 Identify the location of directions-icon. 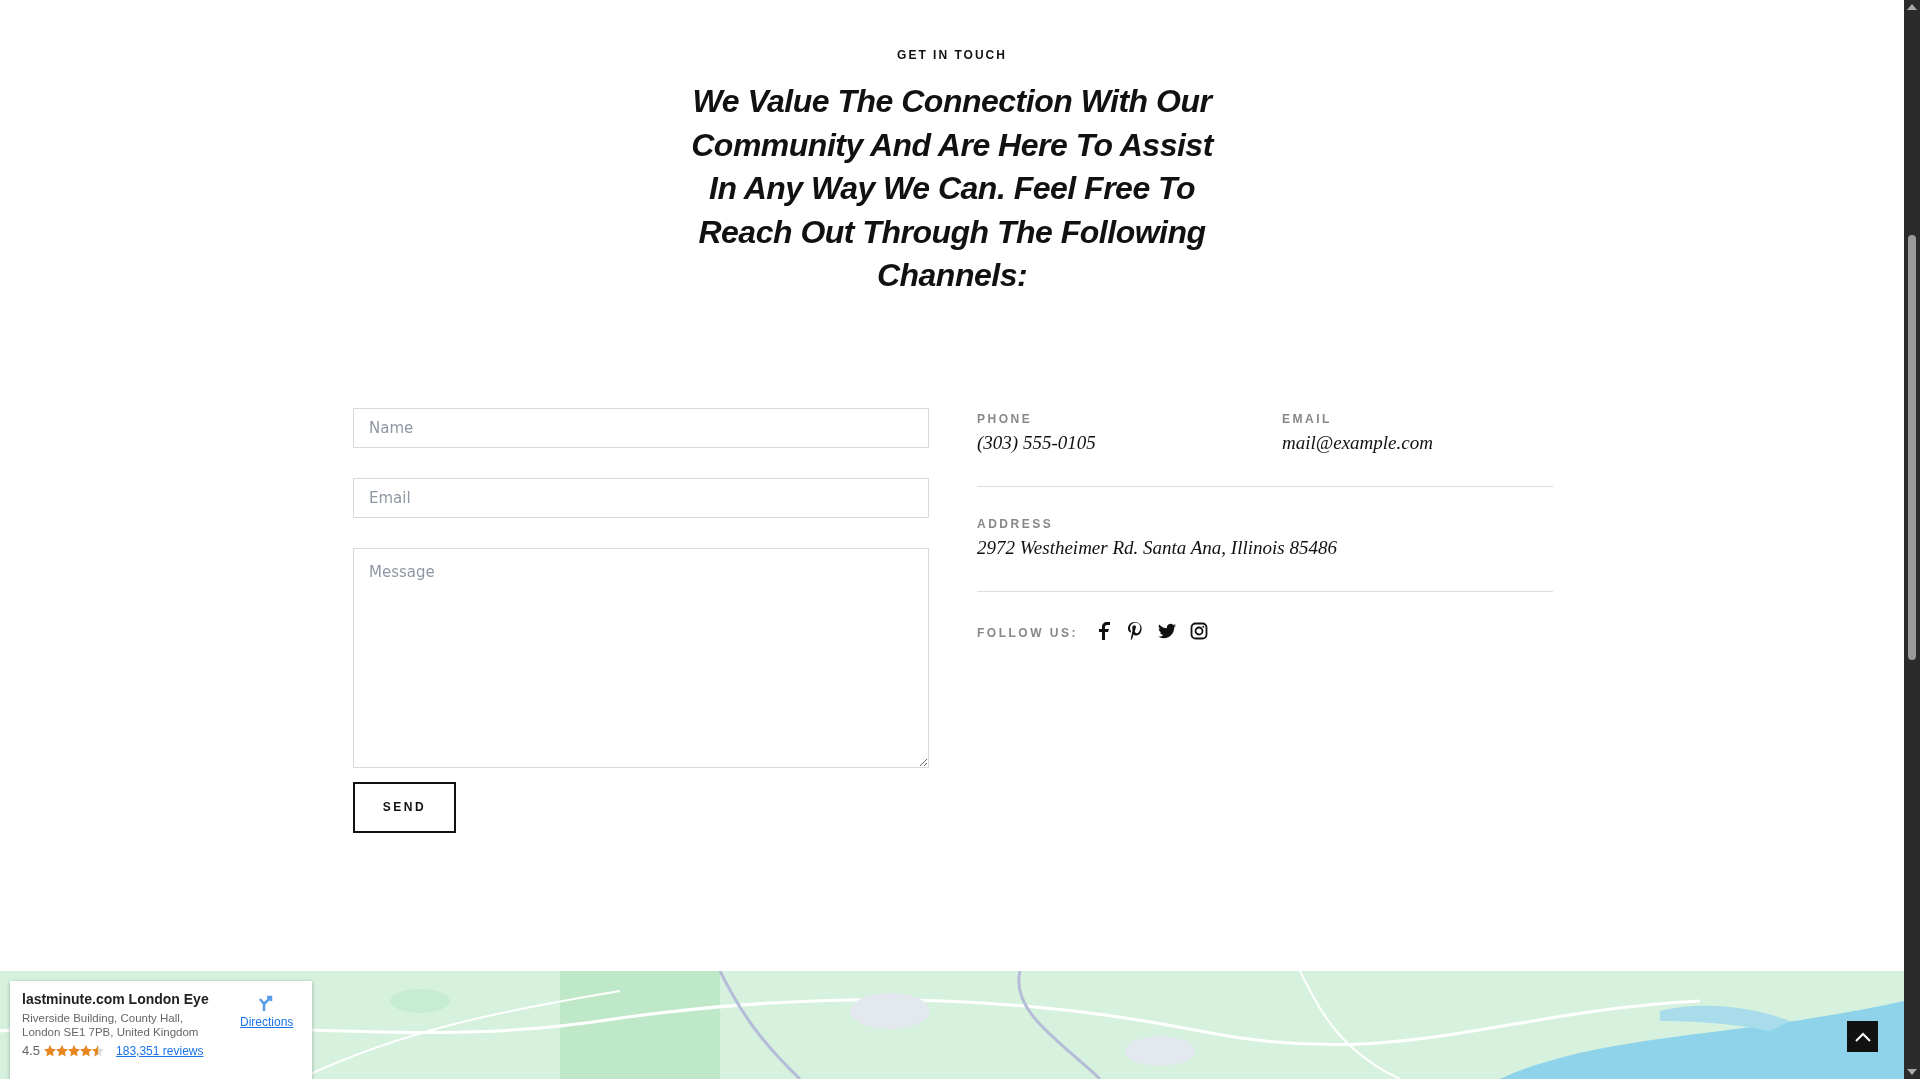
(266, 1003).